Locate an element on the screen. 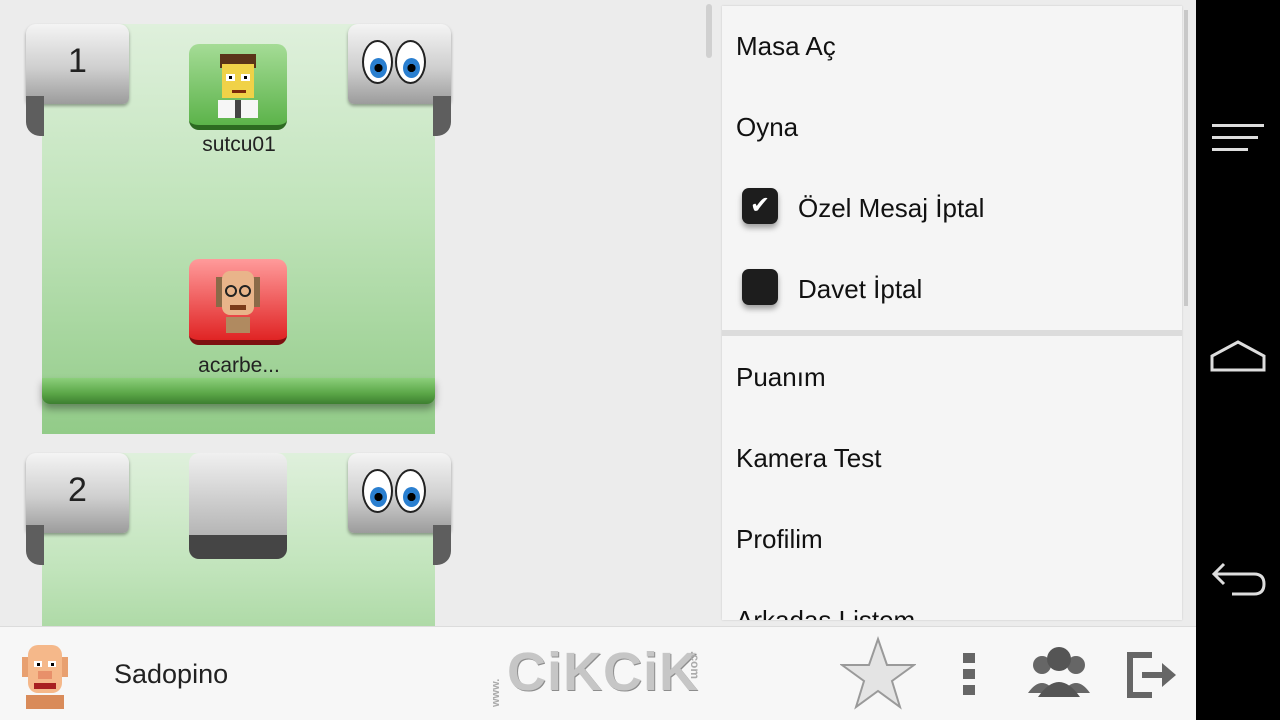 The image size is (1280, 720). menu-item-open-table: Masa Aç is located at coordinates (786, 46).